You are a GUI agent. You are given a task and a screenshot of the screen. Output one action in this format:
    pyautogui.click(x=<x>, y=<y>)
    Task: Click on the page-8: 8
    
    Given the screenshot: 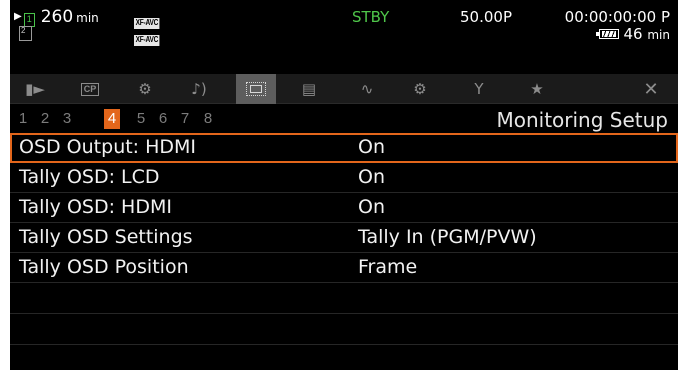 What is the action you would take?
    pyautogui.click(x=208, y=119)
    